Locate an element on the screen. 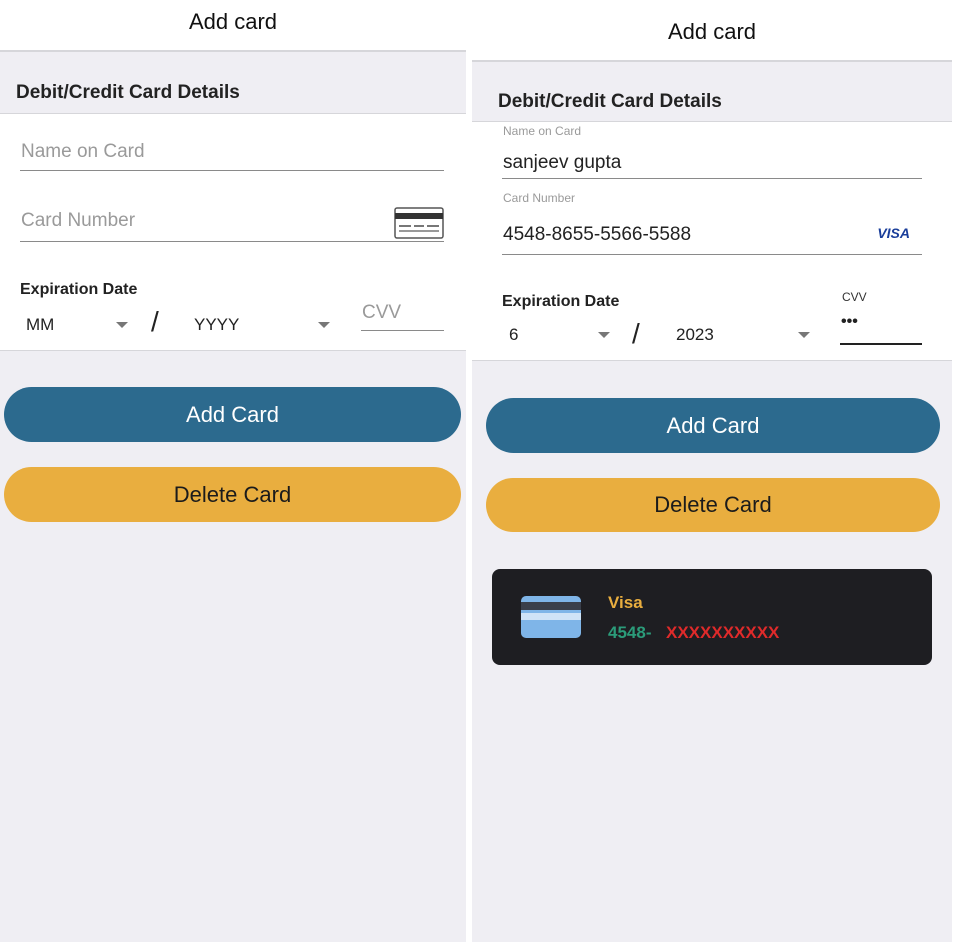 The image size is (960, 952). saved-card-brand: Visa is located at coordinates (625, 602).